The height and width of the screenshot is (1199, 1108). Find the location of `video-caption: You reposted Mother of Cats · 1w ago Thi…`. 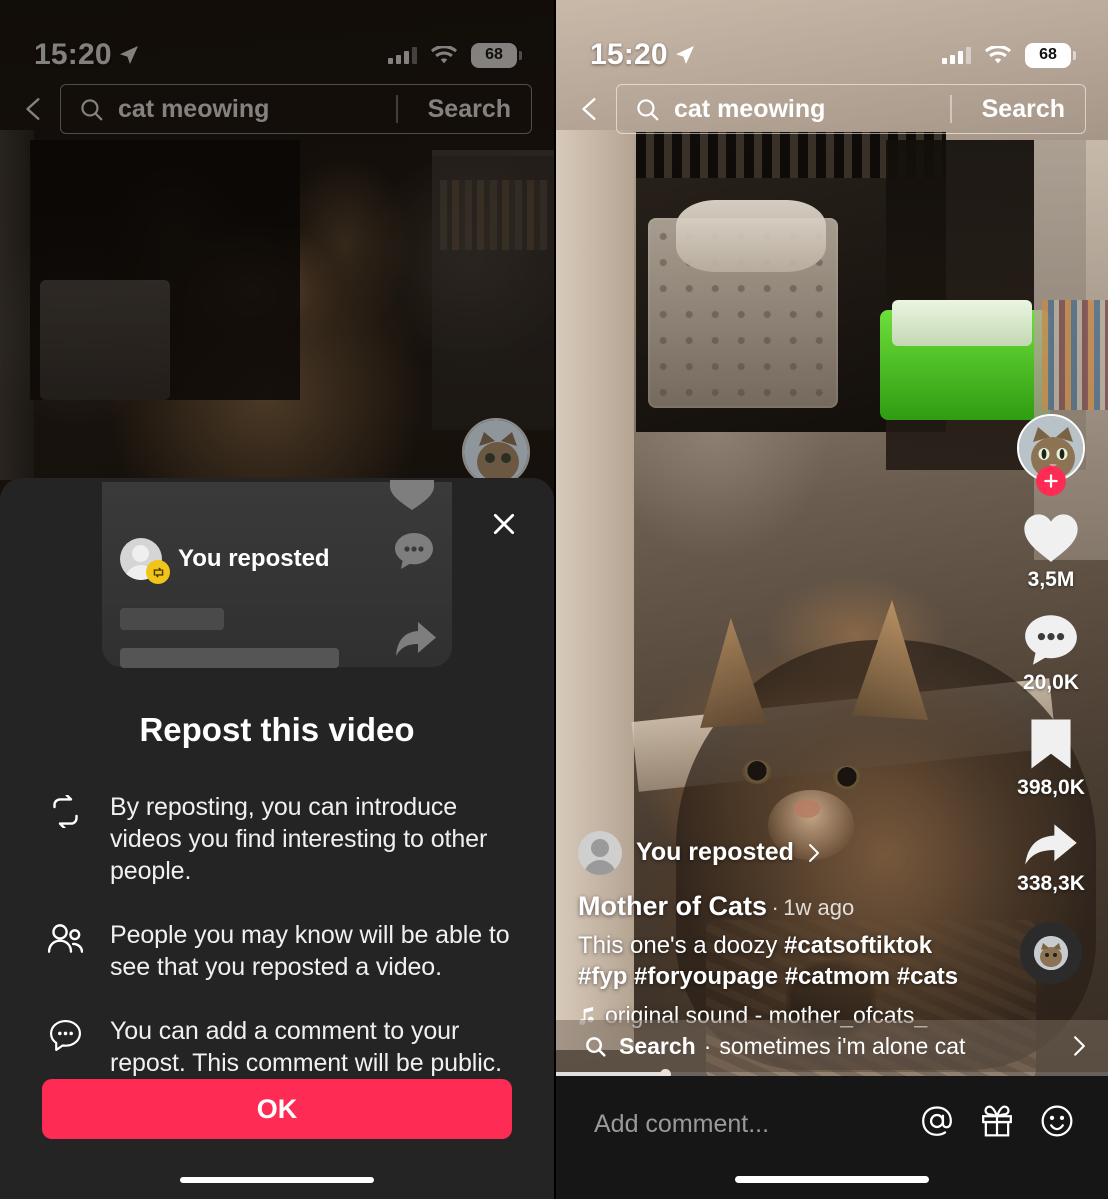

video-caption: You reposted Mother of Cats · 1w ago Thi… is located at coordinates (793, 929).